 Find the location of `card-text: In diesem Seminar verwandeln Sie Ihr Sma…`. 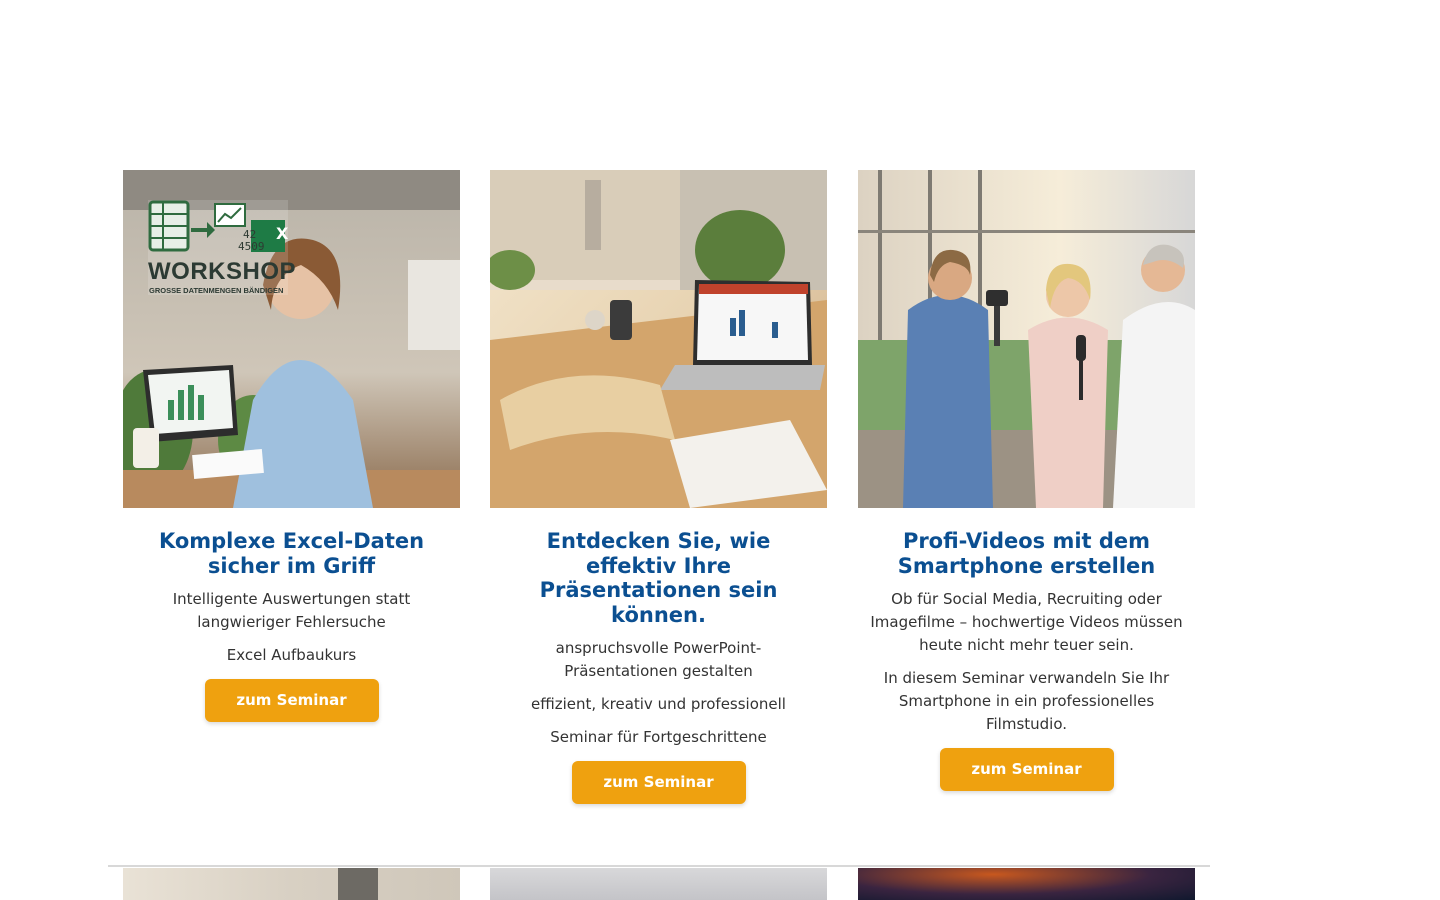

card-text: In diesem Seminar verwandeln Sie Ihr Sma… is located at coordinates (1026, 701).